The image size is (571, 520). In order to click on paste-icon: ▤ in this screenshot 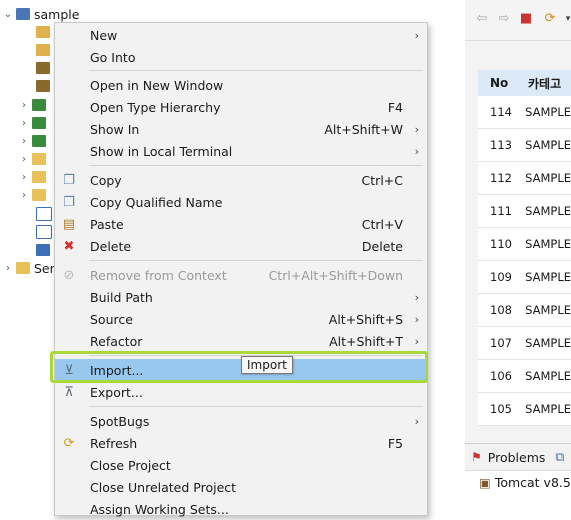, I will do `click(69, 224)`.